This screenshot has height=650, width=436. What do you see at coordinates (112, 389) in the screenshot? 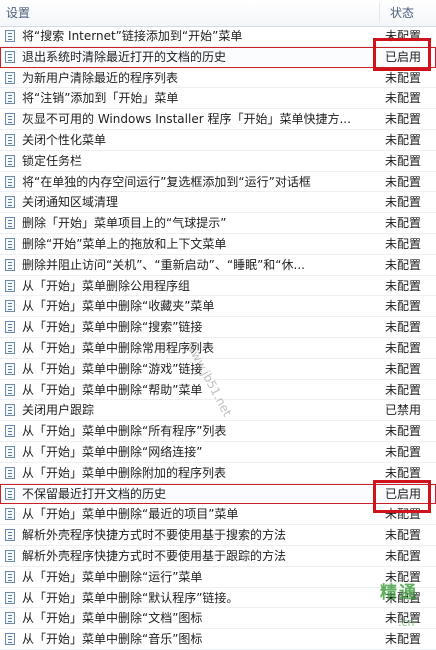
I see `policy-name: 从「开始」菜单中删除“帮助”菜单` at bounding box center [112, 389].